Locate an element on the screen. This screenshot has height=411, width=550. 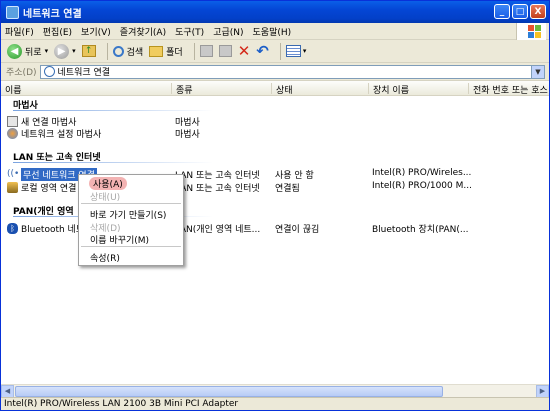
context-status: 상태(U) is located at coordinates (105, 196).